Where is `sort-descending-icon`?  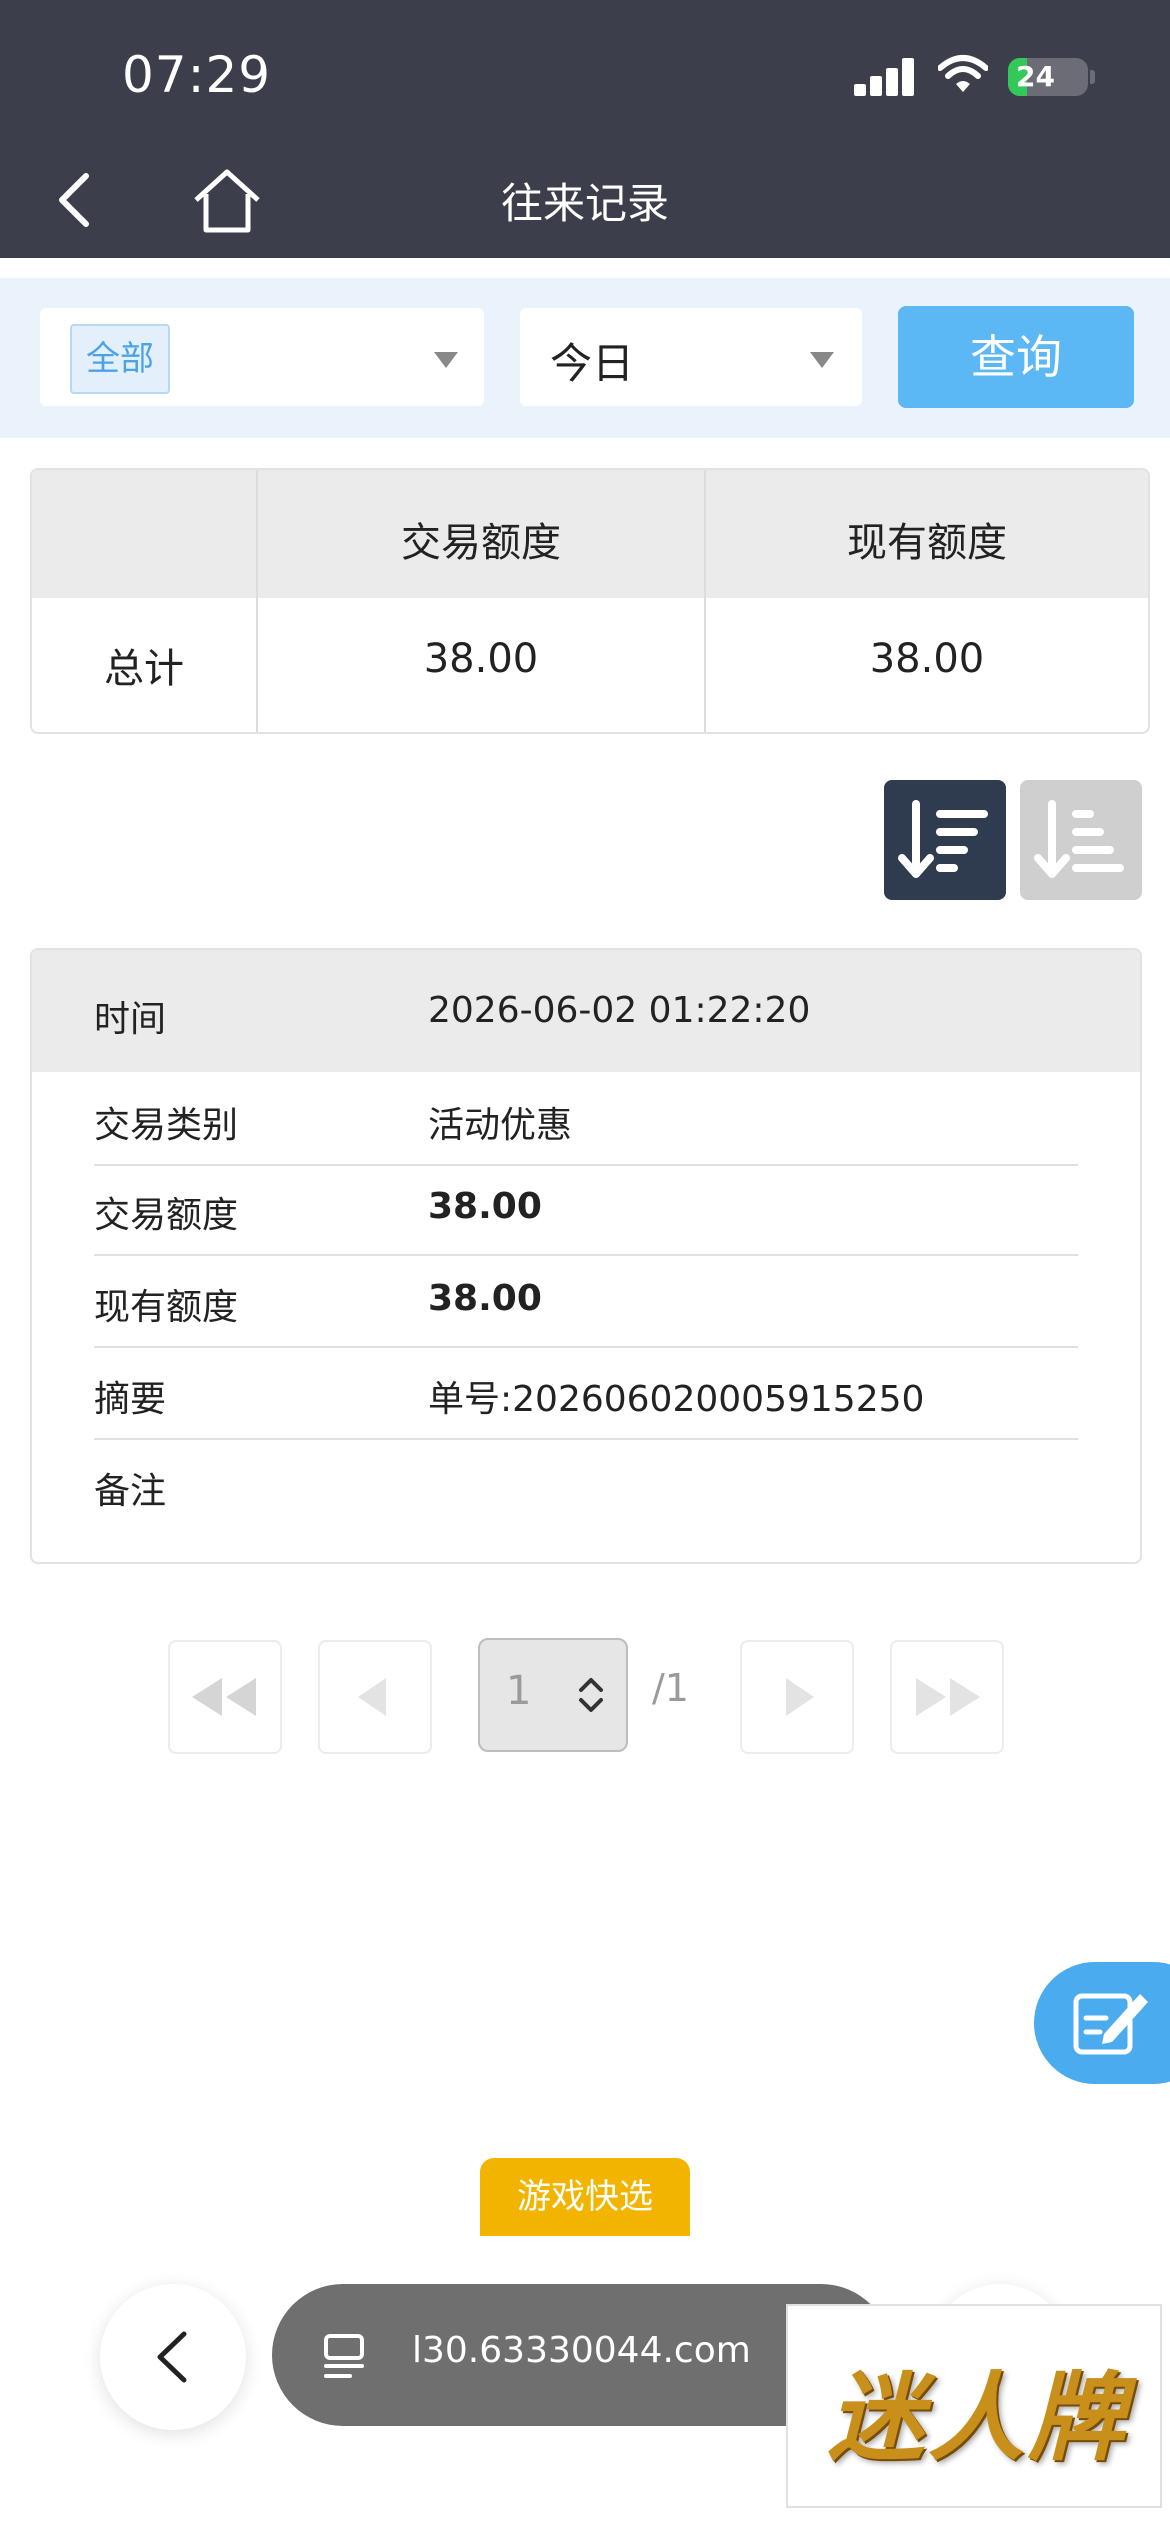
sort-descending-icon is located at coordinates (943, 839).